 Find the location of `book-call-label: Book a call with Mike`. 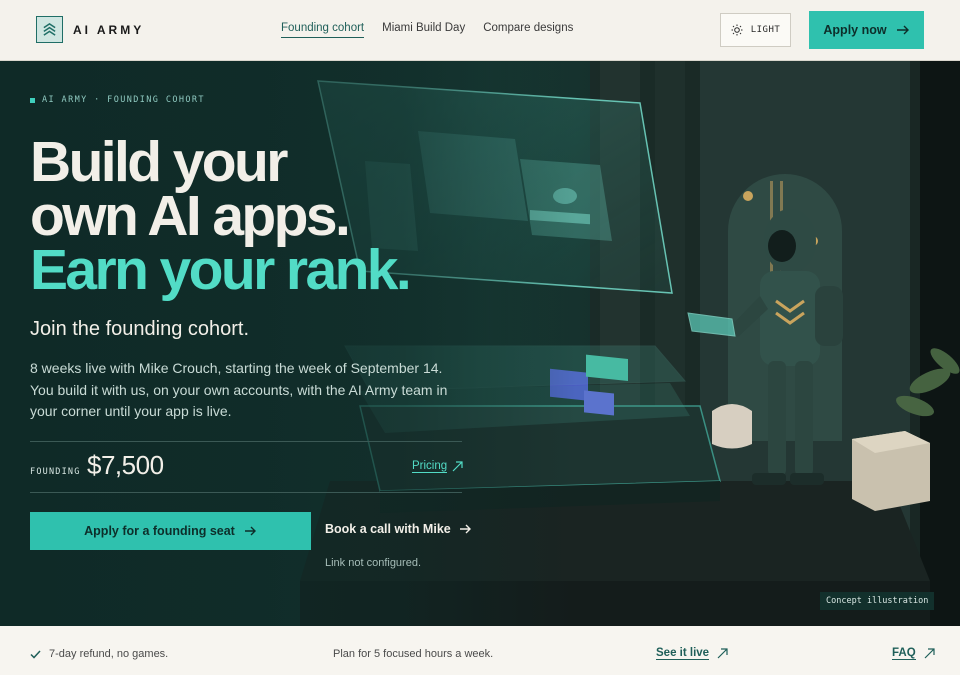

book-call-label: Book a call with Mike is located at coordinates (388, 529).